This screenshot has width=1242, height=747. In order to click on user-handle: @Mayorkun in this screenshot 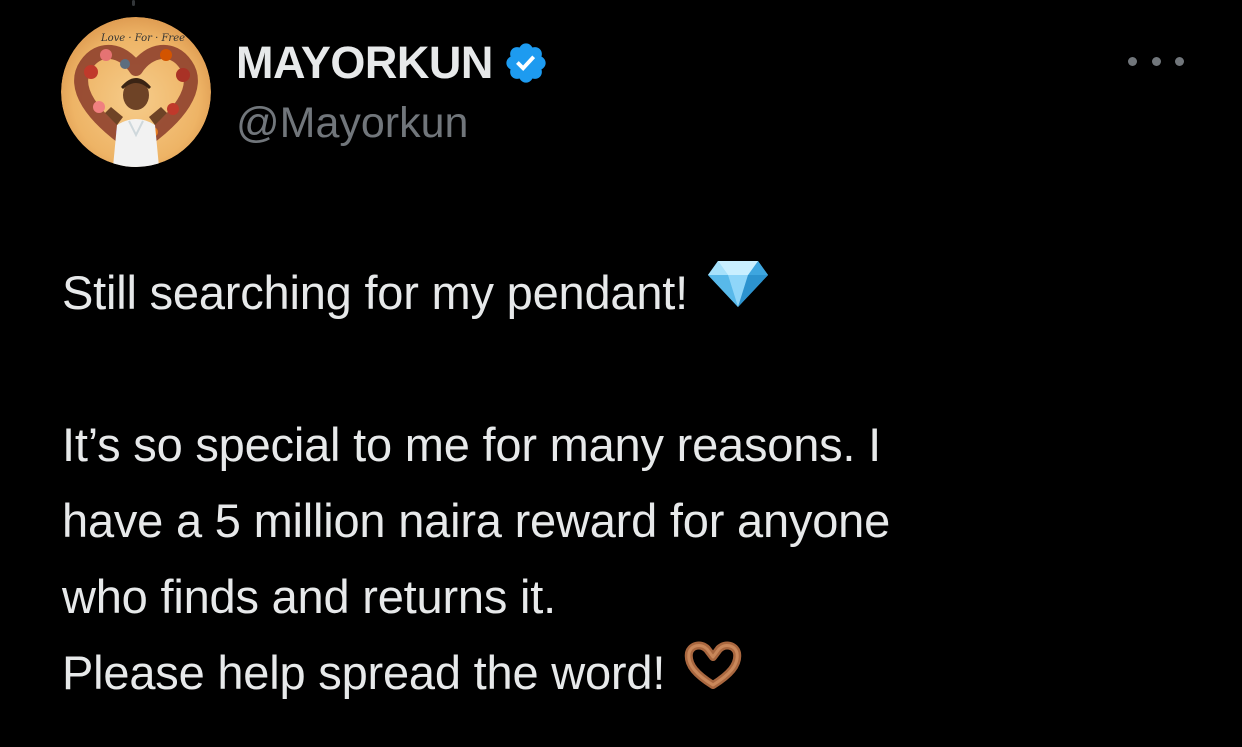, I will do `click(392, 123)`.